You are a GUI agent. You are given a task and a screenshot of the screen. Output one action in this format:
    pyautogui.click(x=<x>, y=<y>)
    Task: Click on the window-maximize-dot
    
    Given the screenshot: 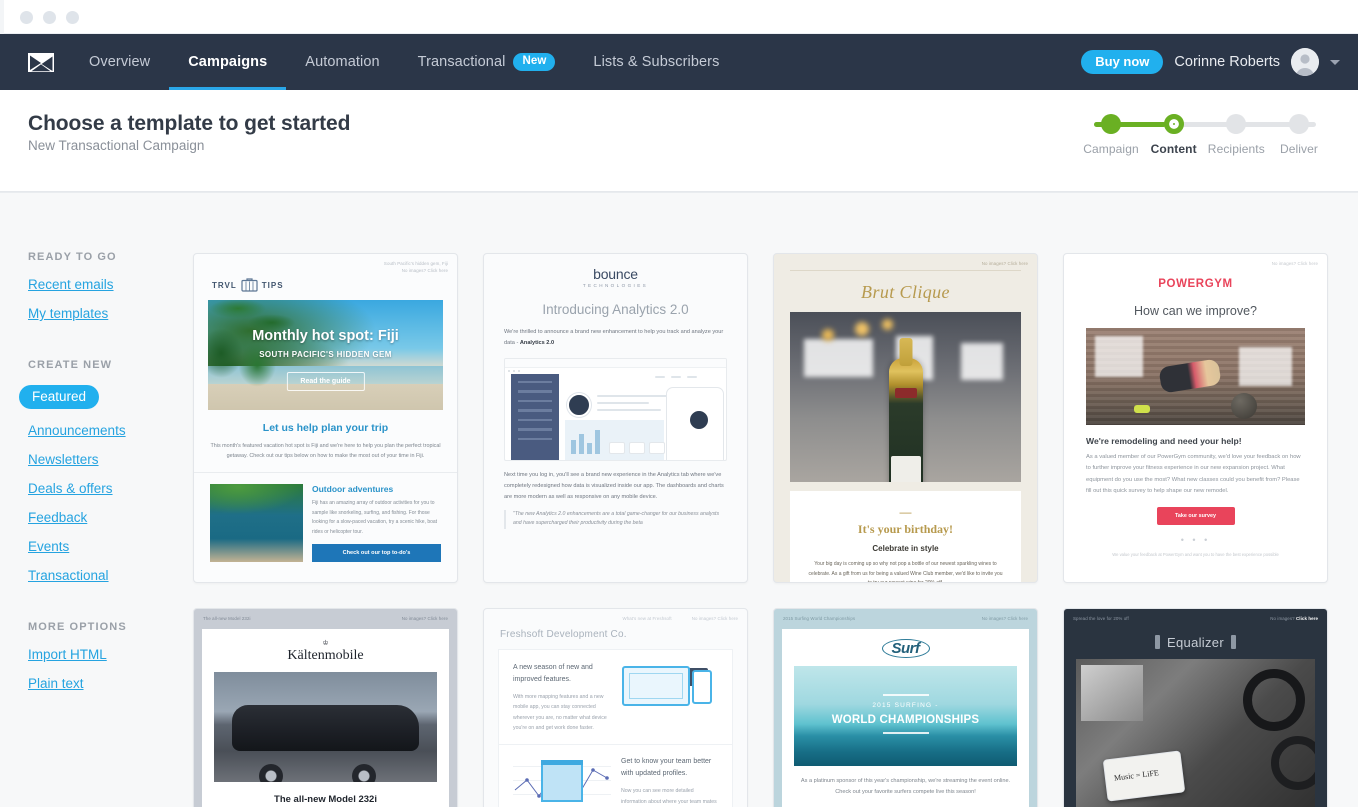 What is the action you would take?
    pyautogui.click(x=72, y=17)
    